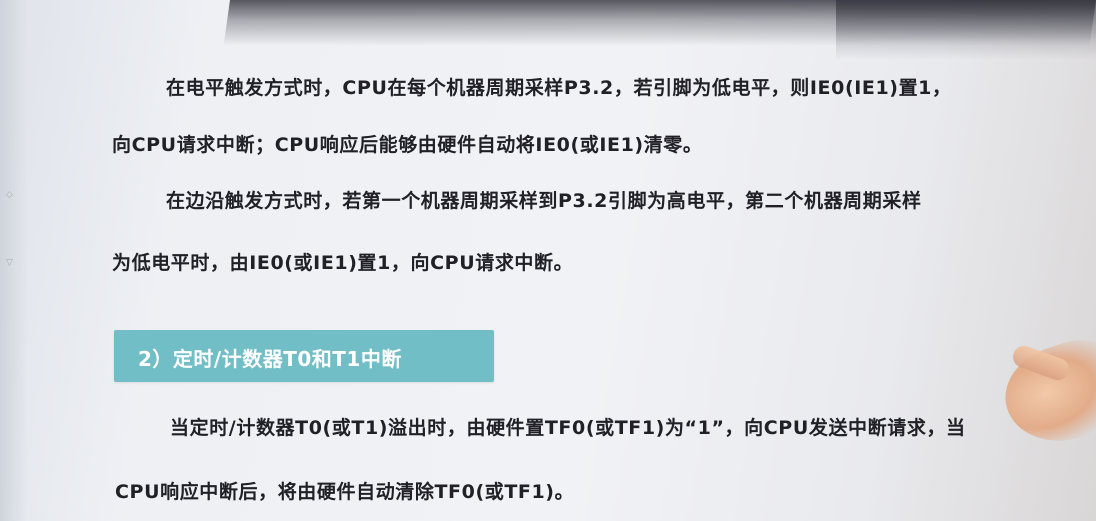 The width and height of the screenshot is (1096, 521). Describe the element at coordinates (9, 195) in the screenshot. I see `faint-left-mark: ◇` at that location.